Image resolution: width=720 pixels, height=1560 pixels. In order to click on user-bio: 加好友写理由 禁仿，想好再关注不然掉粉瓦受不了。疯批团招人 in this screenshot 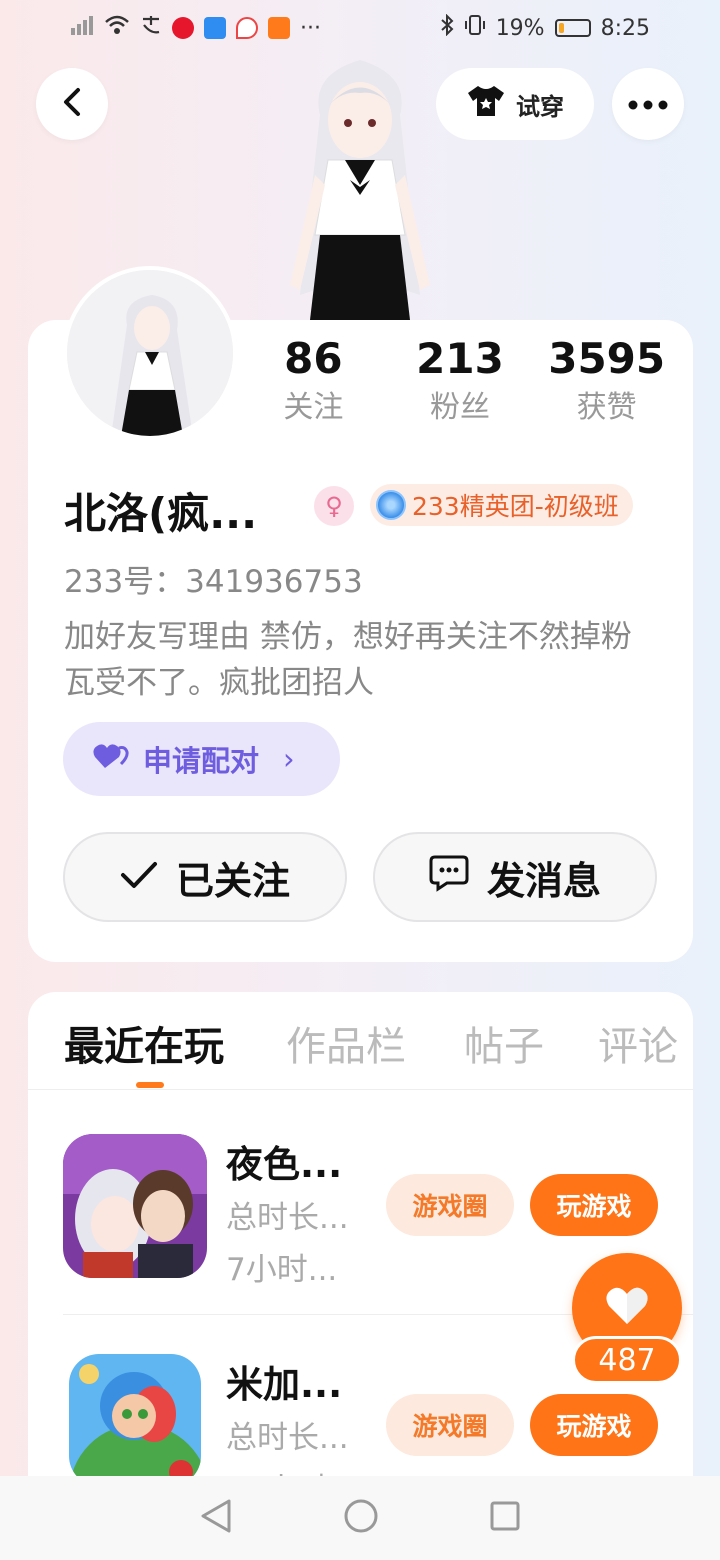, I will do `click(348, 660)`.